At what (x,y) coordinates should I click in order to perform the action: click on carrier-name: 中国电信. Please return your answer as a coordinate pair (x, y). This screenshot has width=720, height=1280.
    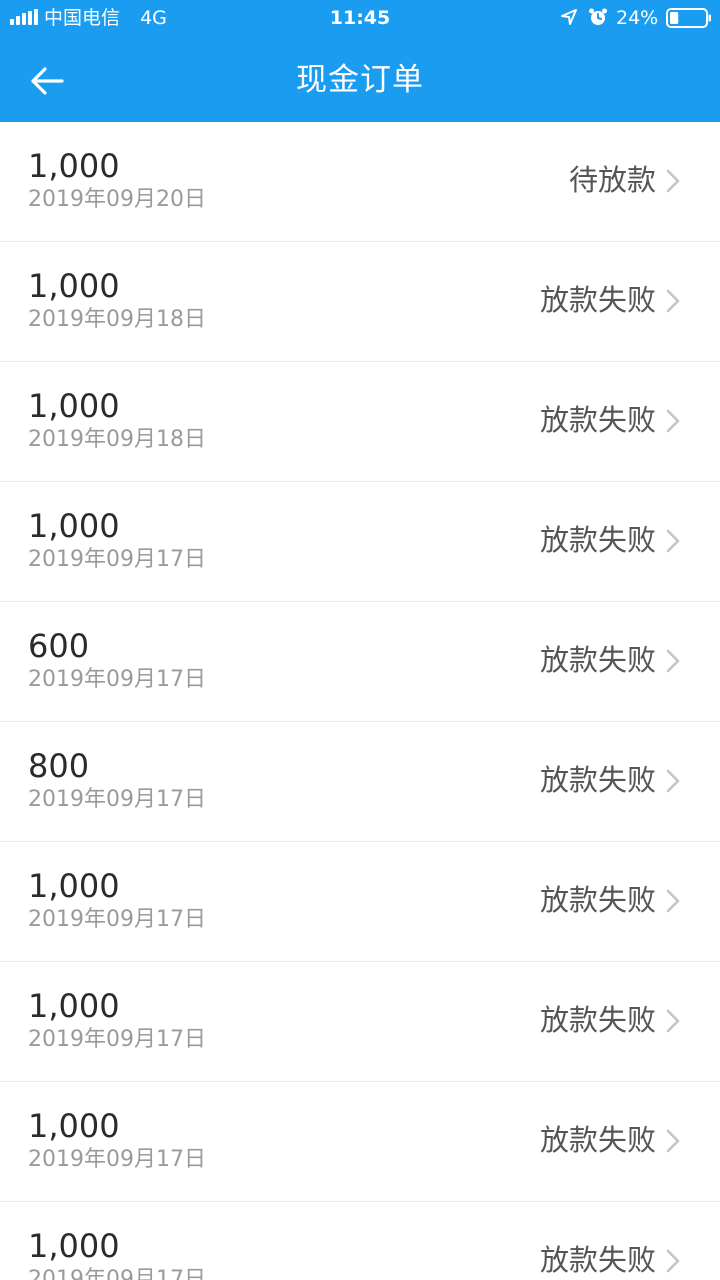
    Looking at the image, I should click on (82, 18).